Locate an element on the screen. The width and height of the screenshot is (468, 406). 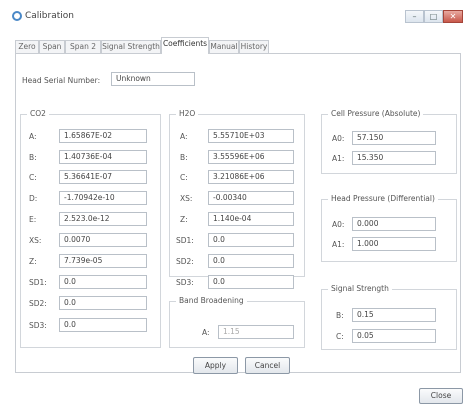
co2-z-field: 7.739e-05 is located at coordinates (103, 261).